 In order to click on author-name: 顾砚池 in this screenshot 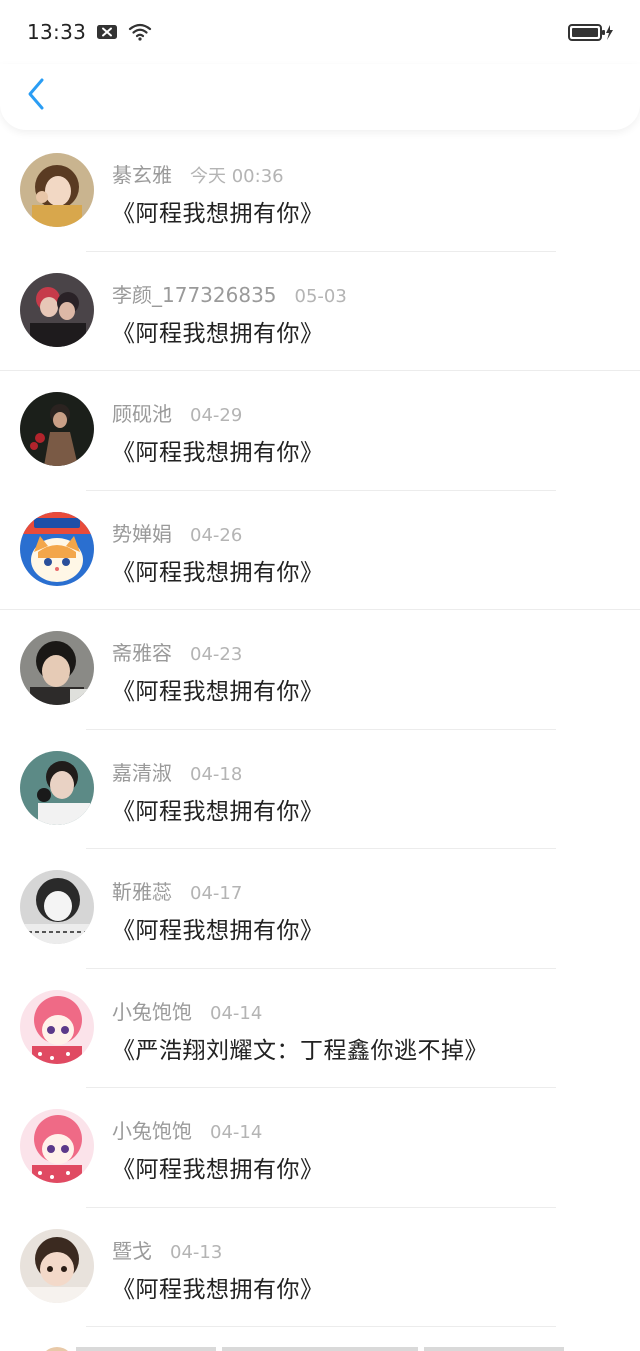, I will do `click(142, 412)`.